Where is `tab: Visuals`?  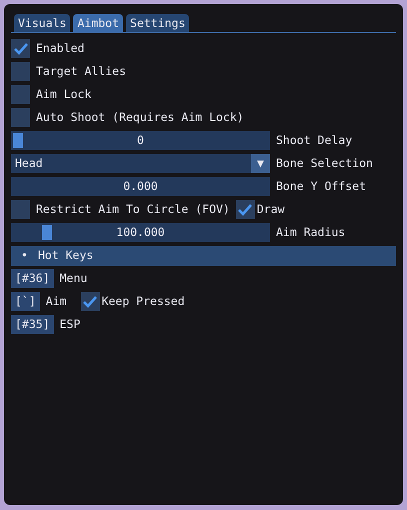
tab: Visuals is located at coordinates (42, 23).